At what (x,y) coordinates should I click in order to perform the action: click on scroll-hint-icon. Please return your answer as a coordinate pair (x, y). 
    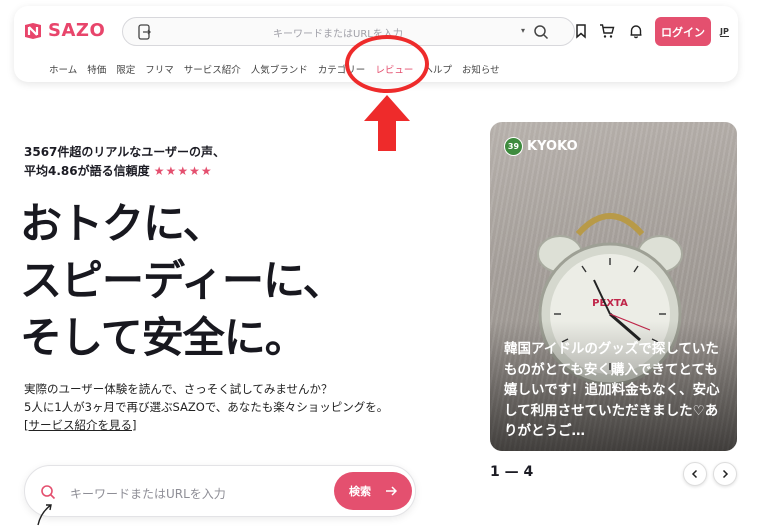
    Looking at the image, I should click on (44, 515).